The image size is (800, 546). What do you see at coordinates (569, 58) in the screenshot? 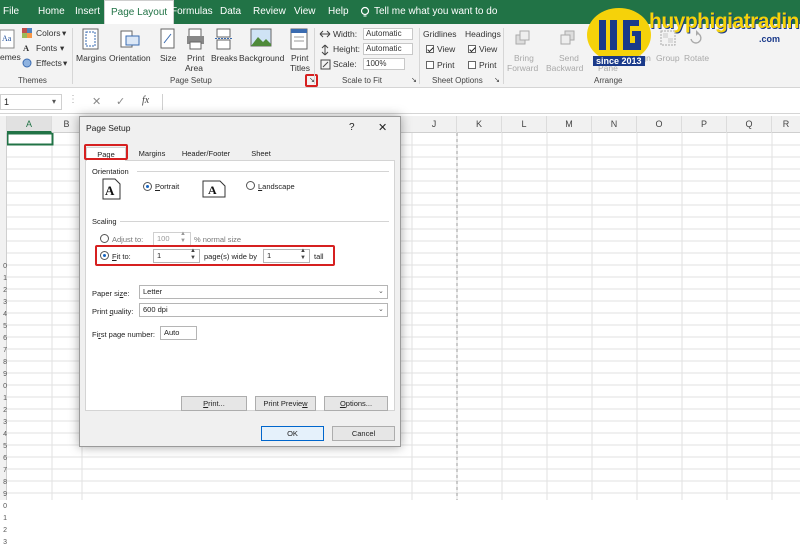
I see `send-backward-label-line1: Send` at bounding box center [569, 58].